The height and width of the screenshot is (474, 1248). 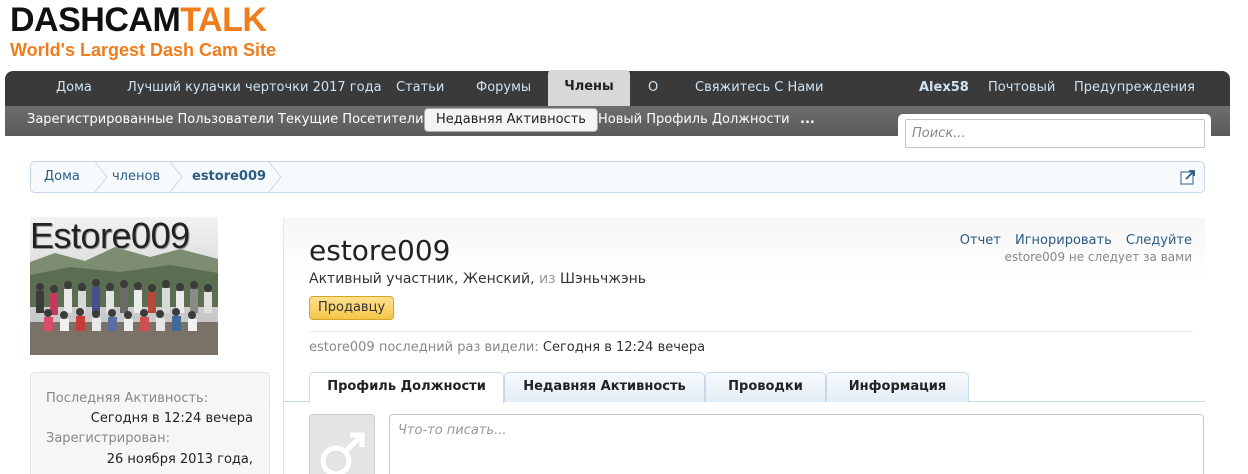 I want to click on avatar-overlay-text: Estore009, so click(x=110, y=236).